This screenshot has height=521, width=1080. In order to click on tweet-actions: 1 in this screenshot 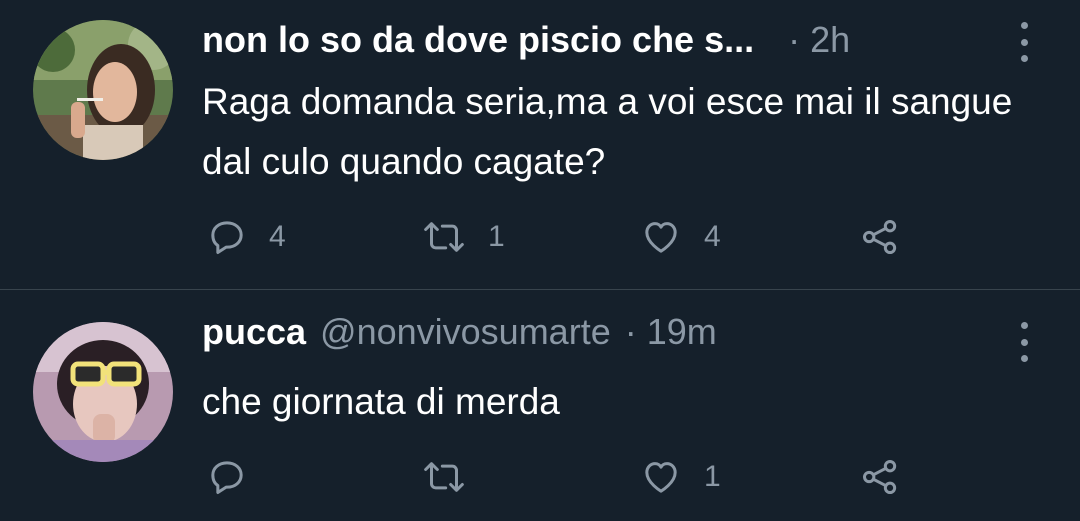, I will do `click(540, 477)`.